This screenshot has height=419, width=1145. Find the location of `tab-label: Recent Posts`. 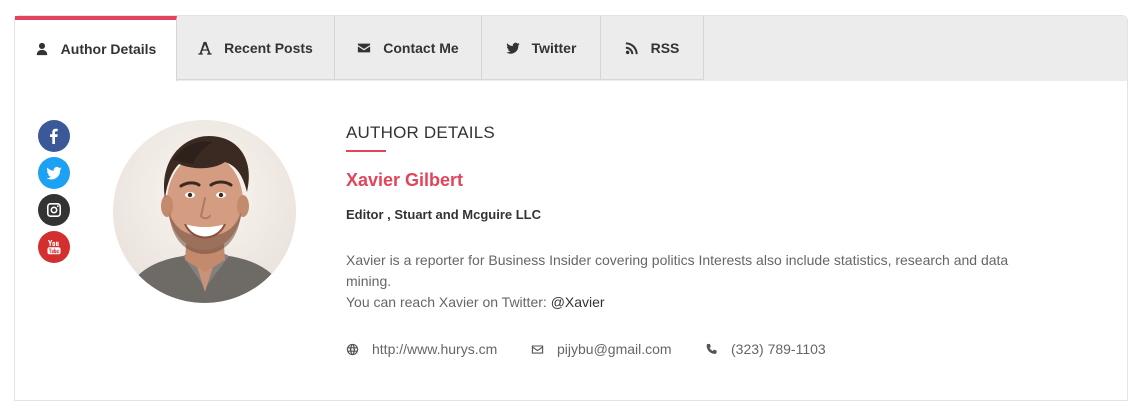

tab-label: Recent Posts is located at coordinates (268, 47).